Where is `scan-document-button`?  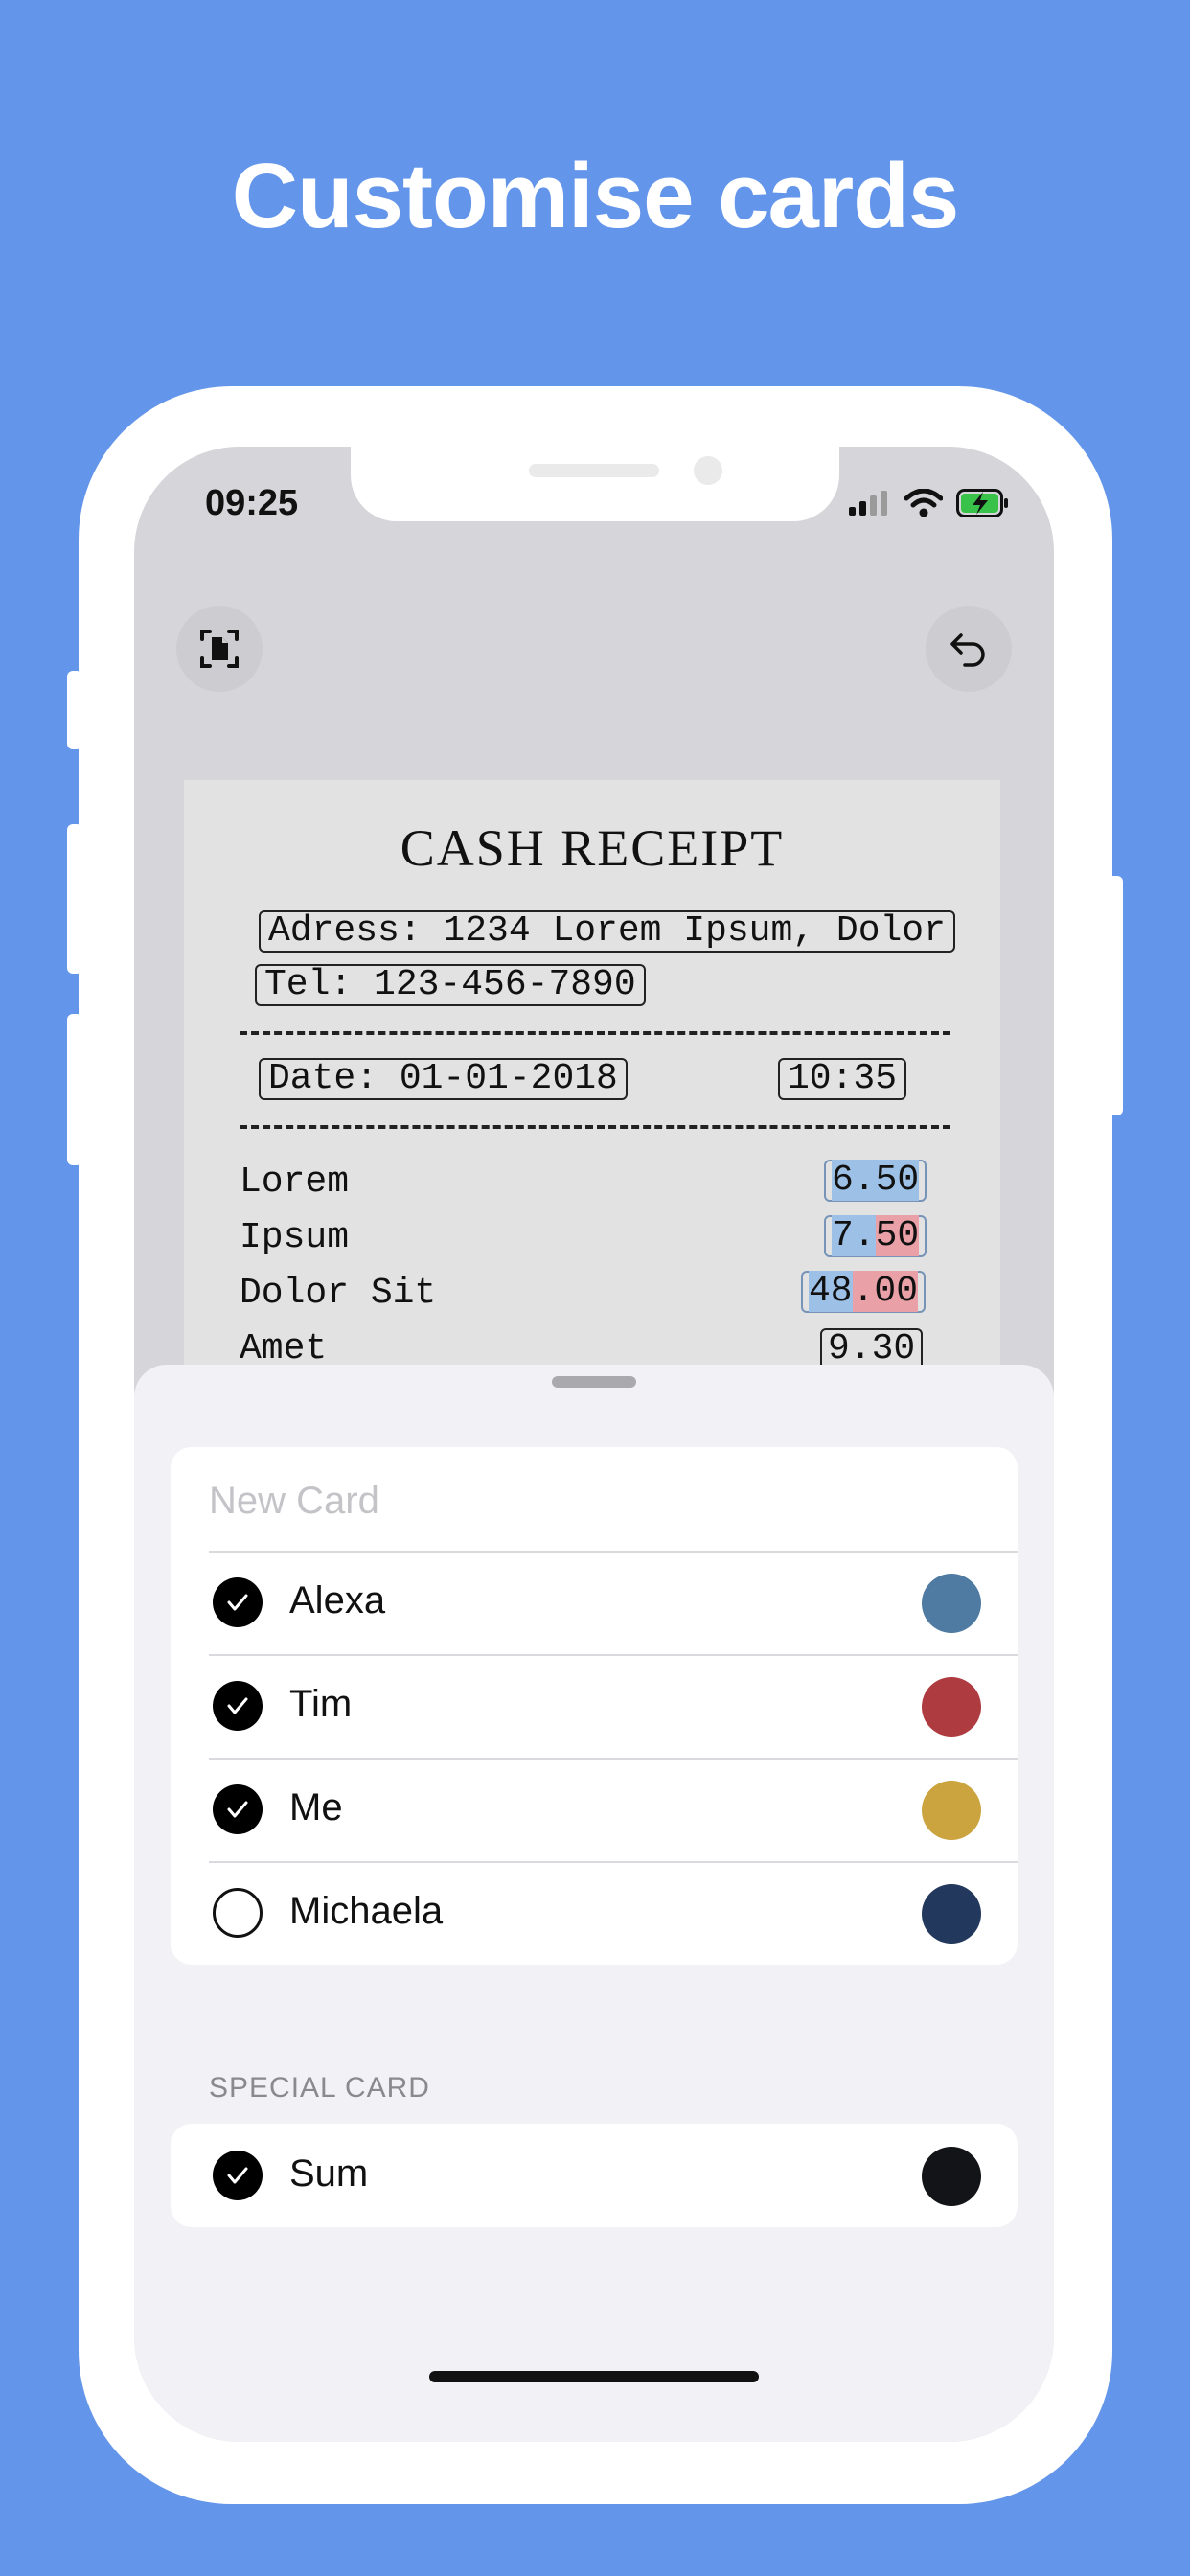 scan-document-button is located at coordinates (220, 649).